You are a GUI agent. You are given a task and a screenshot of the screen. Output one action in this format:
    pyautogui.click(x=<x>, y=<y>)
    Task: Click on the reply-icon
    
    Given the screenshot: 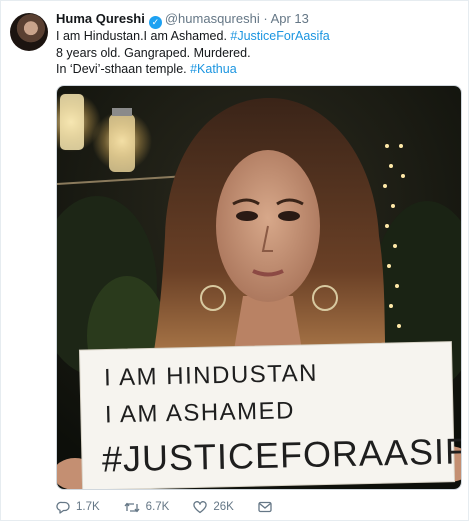 What is the action you would take?
    pyautogui.click(x=63, y=507)
    